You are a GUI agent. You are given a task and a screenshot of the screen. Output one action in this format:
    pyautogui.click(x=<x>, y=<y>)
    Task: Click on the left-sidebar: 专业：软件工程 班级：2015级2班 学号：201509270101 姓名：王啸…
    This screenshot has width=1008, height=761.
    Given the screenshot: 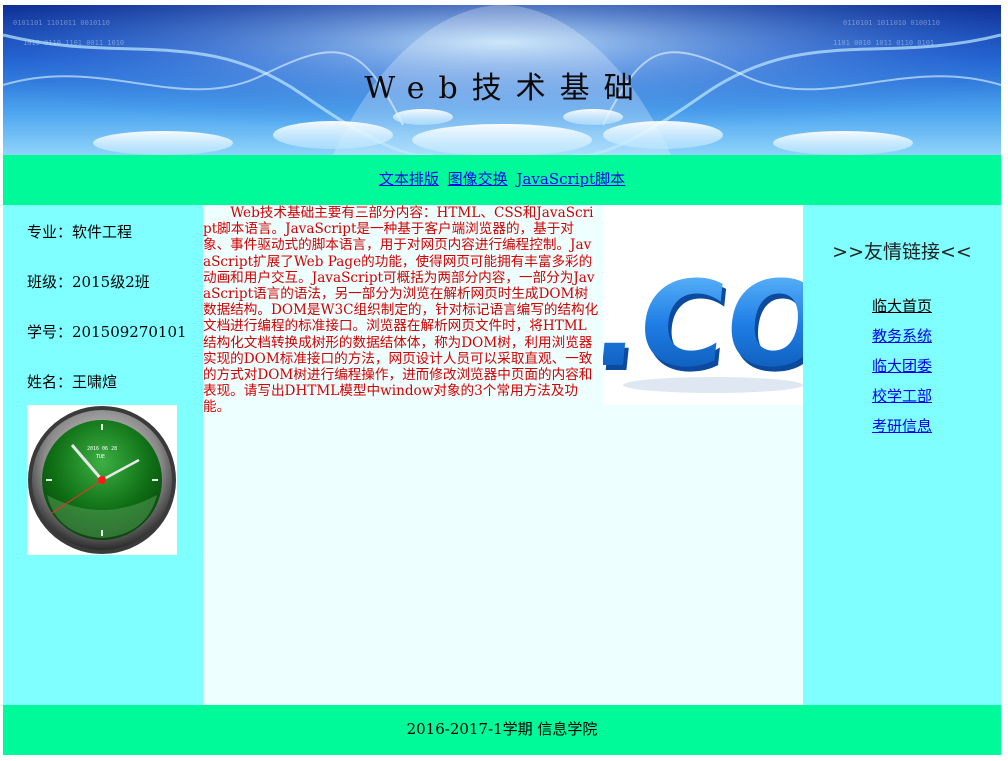 What is the action you would take?
    pyautogui.click(x=103, y=455)
    